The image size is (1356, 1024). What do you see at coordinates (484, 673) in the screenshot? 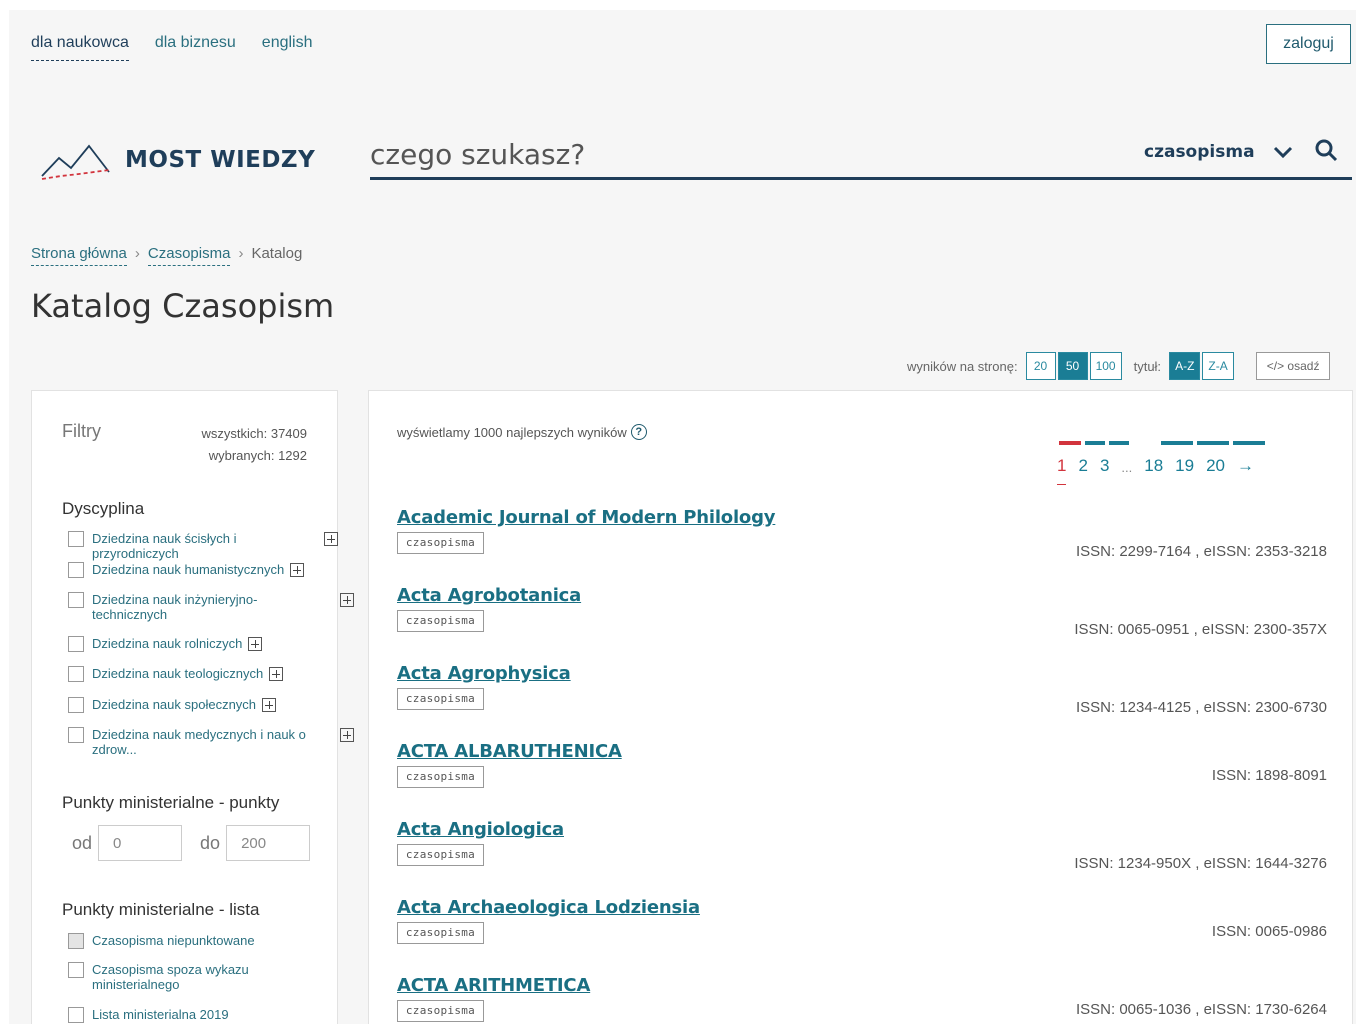
I see `journal-title-link: Acta Agrophysica` at bounding box center [484, 673].